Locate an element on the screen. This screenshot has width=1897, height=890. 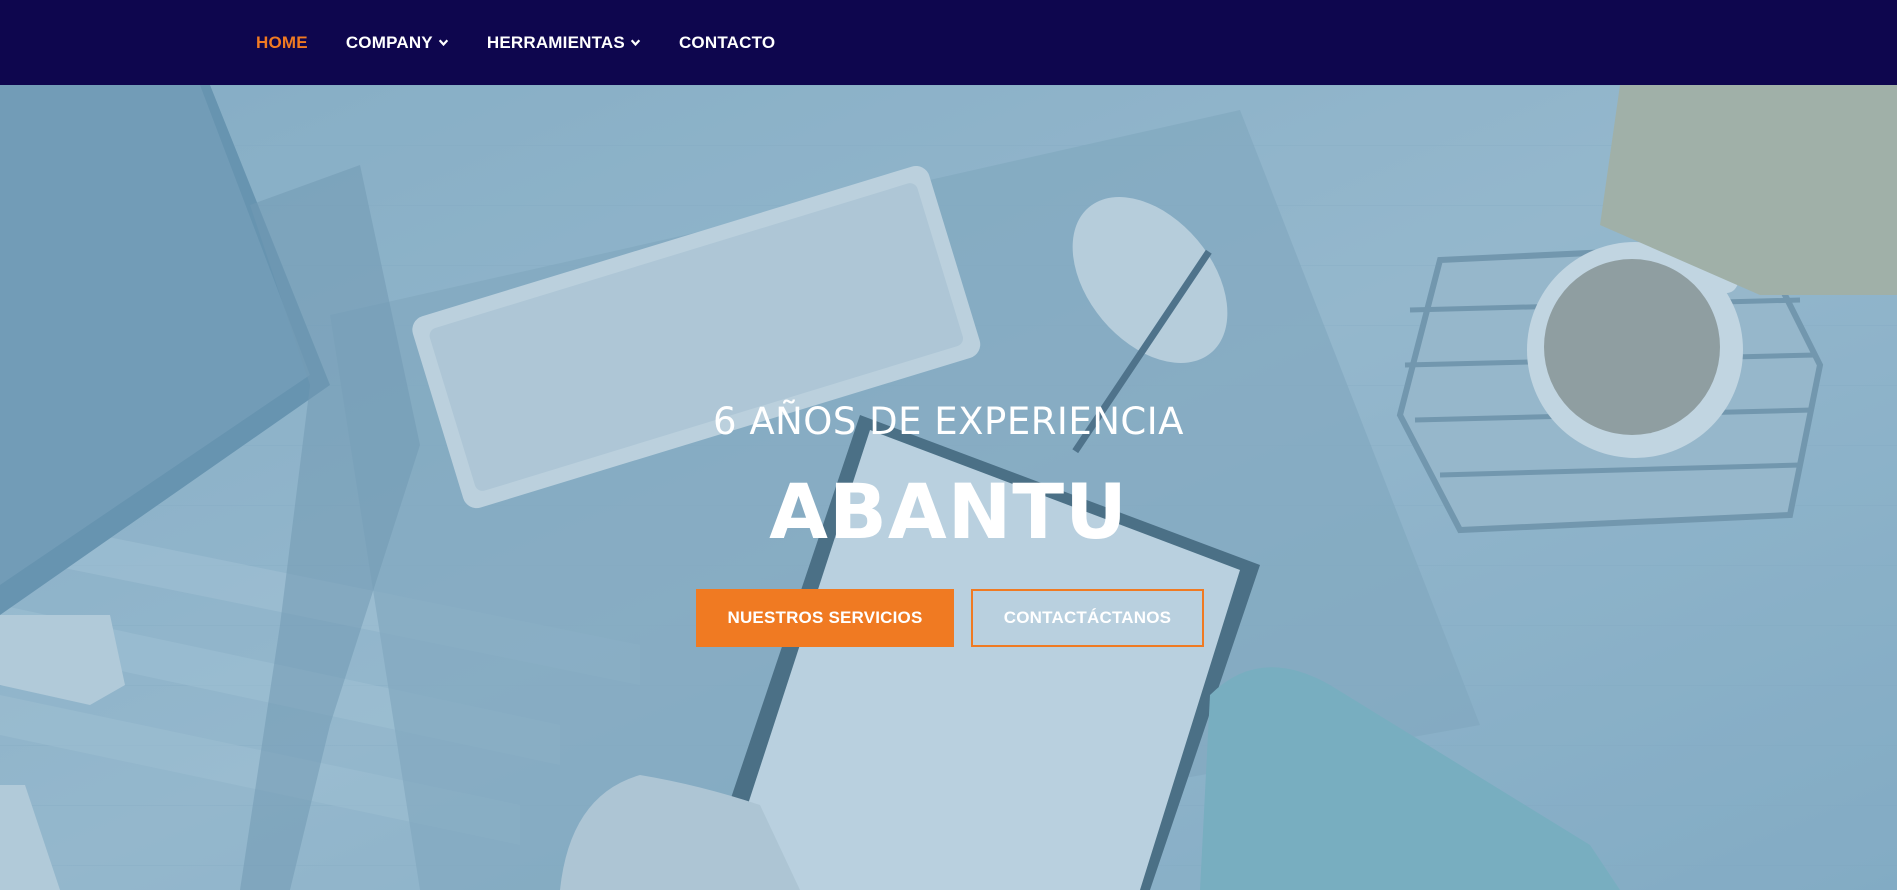
nav-item-company: COMPANY is located at coordinates (397, 43).